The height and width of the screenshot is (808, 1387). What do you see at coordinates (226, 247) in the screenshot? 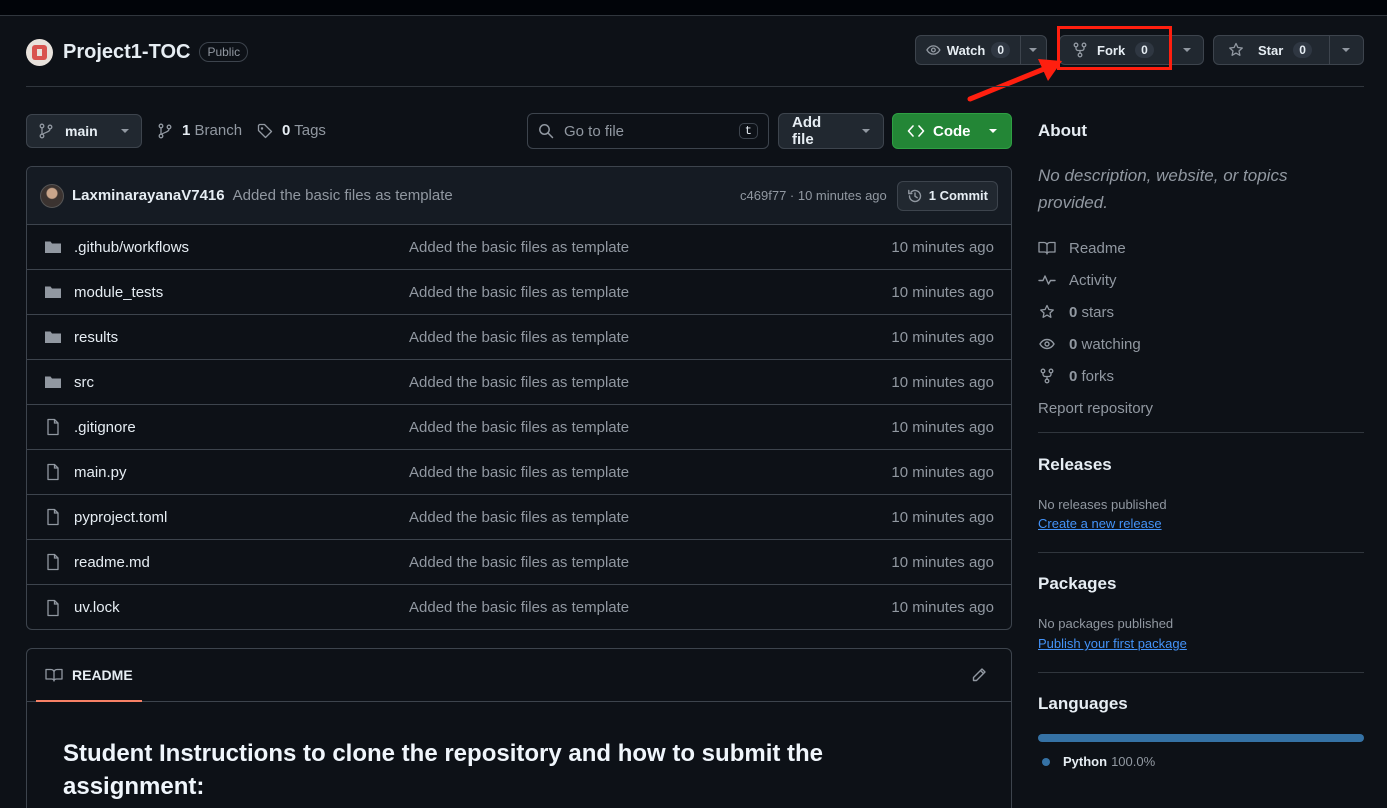
I see `file-name-cell: .github/workflows` at bounding box center [226, 247].